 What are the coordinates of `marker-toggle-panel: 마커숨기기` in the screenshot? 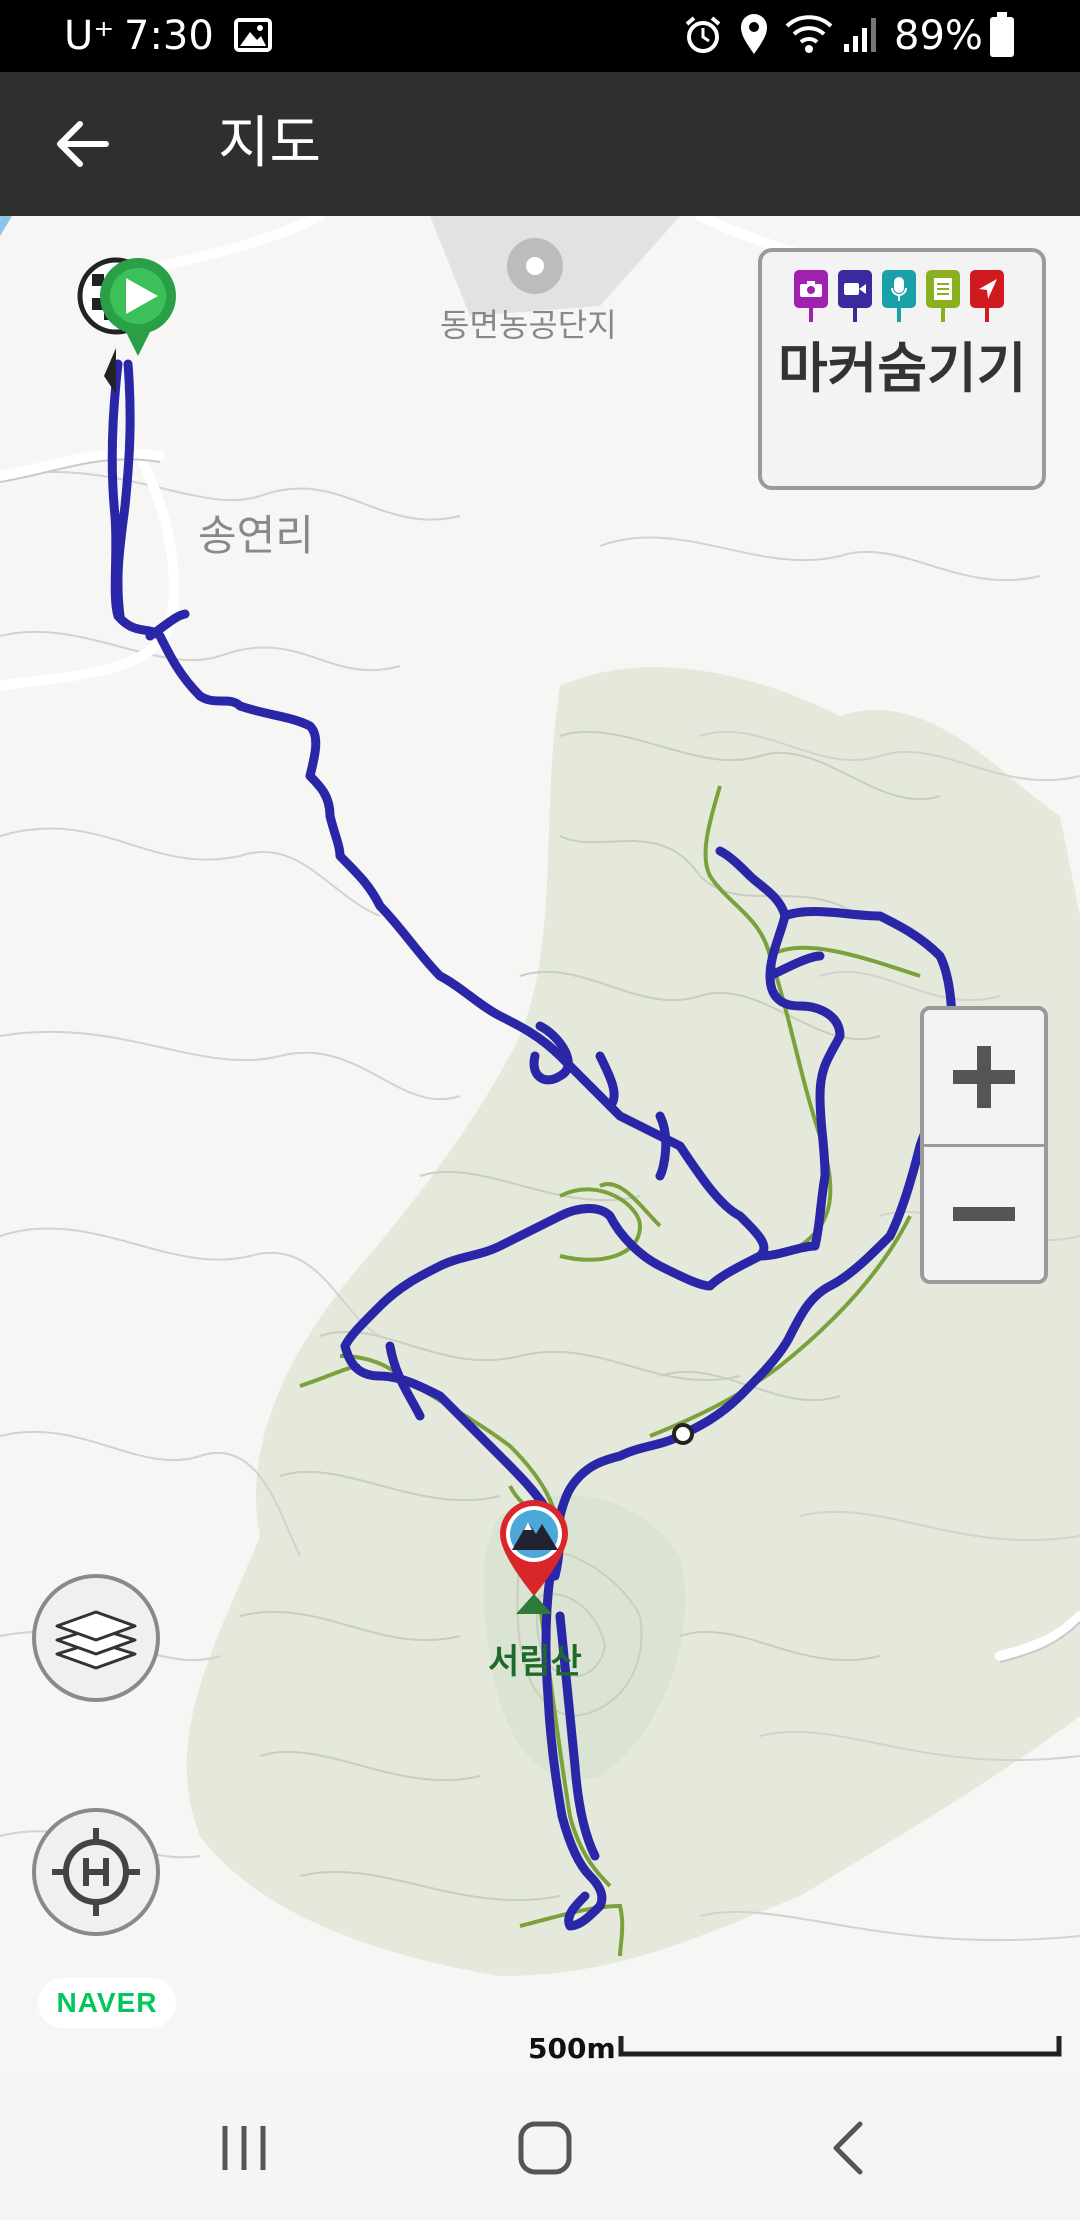 It's located at (902, 369).